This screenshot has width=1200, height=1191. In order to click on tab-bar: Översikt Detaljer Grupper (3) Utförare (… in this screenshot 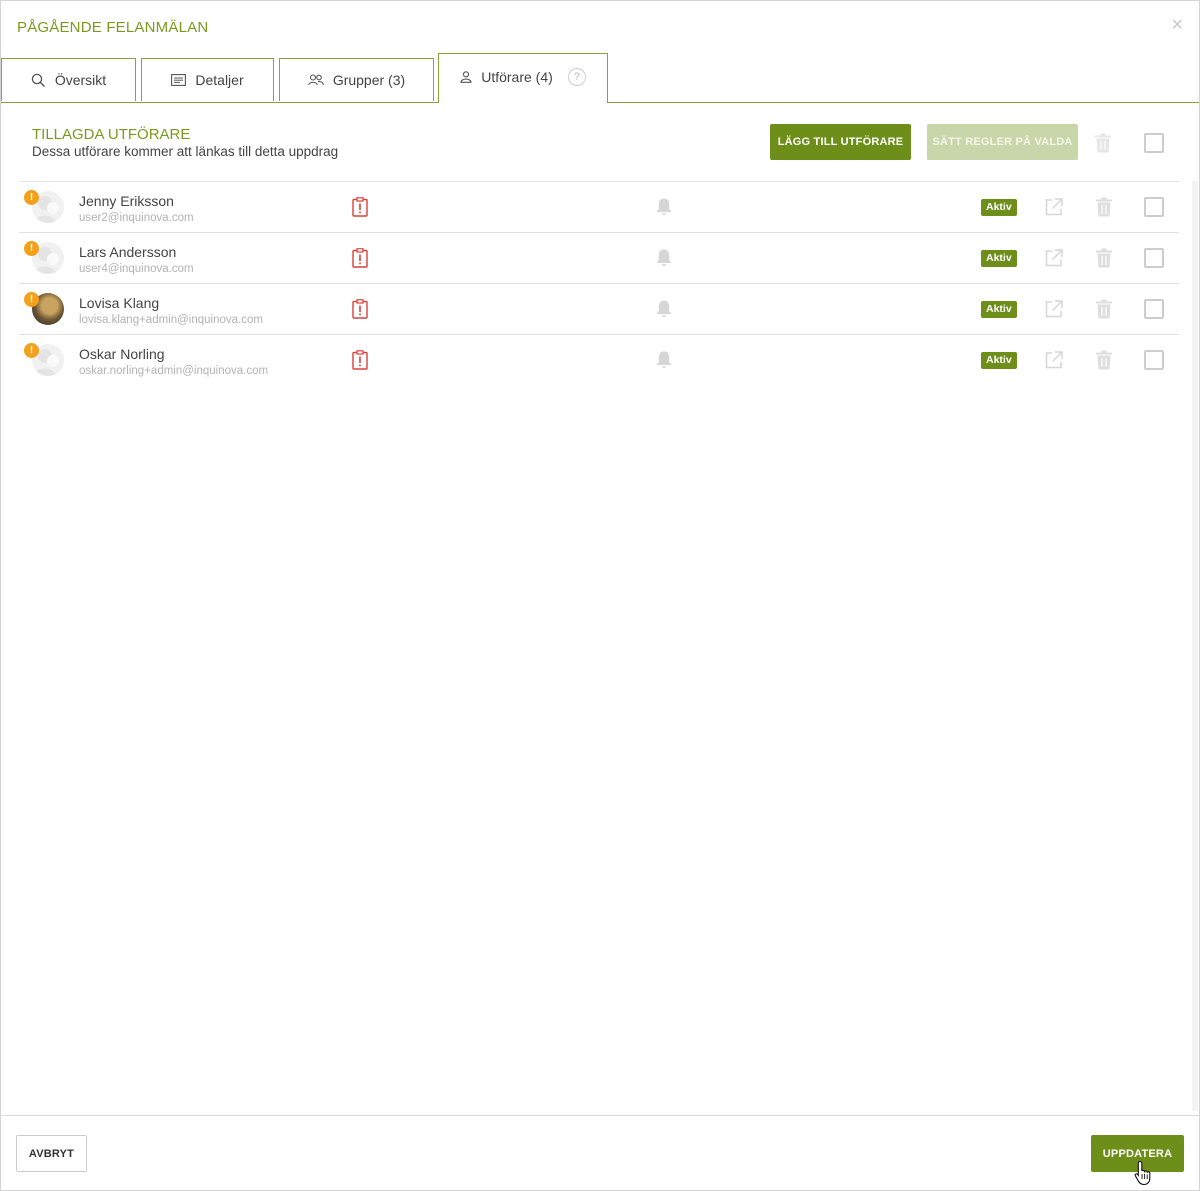, I will do `click(600, 78)`.